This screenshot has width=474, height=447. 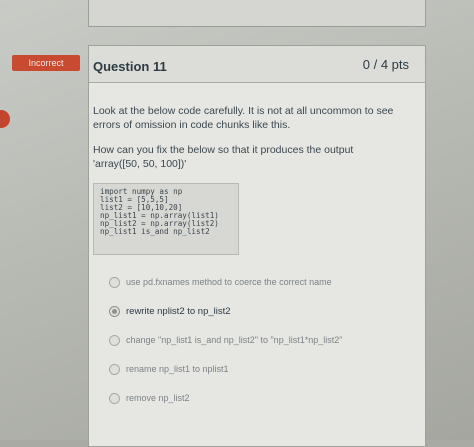 I want to click on question-title: Question 11, so click(x=130, y=66).